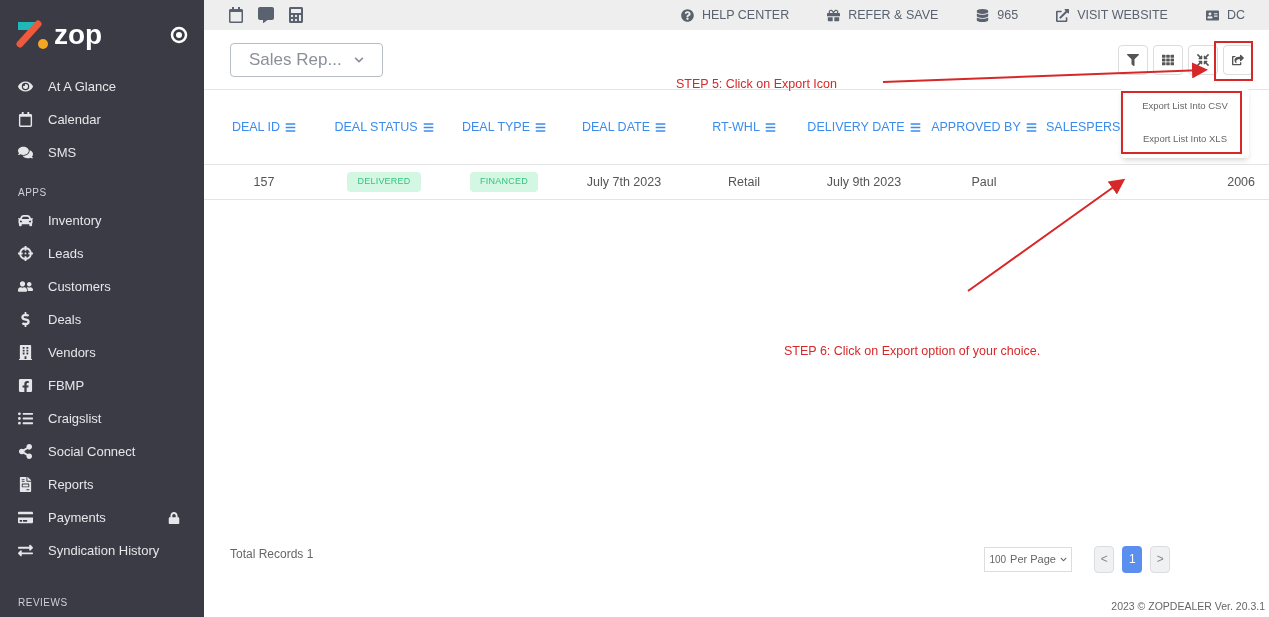 The height and width of the screenshot is (617, 1269). What do you see at coordinates (384, 182) in the screenshot?
I see `status-badge: DELIVERED` at bounding box center [384, 182].